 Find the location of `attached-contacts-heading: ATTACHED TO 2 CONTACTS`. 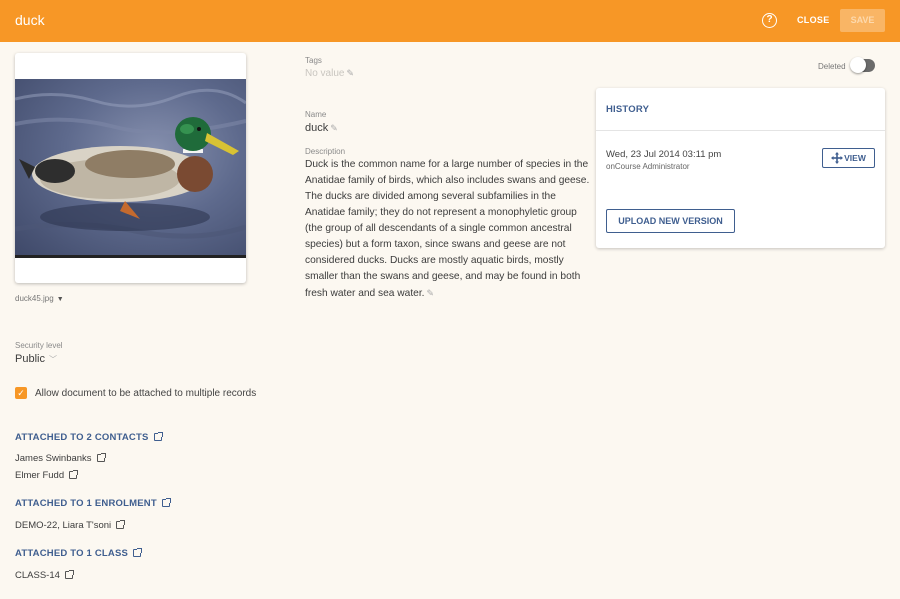

attached-contacts-heading: ATTACHED TO 2 CONTACTS is located at coordinates (89, 437).